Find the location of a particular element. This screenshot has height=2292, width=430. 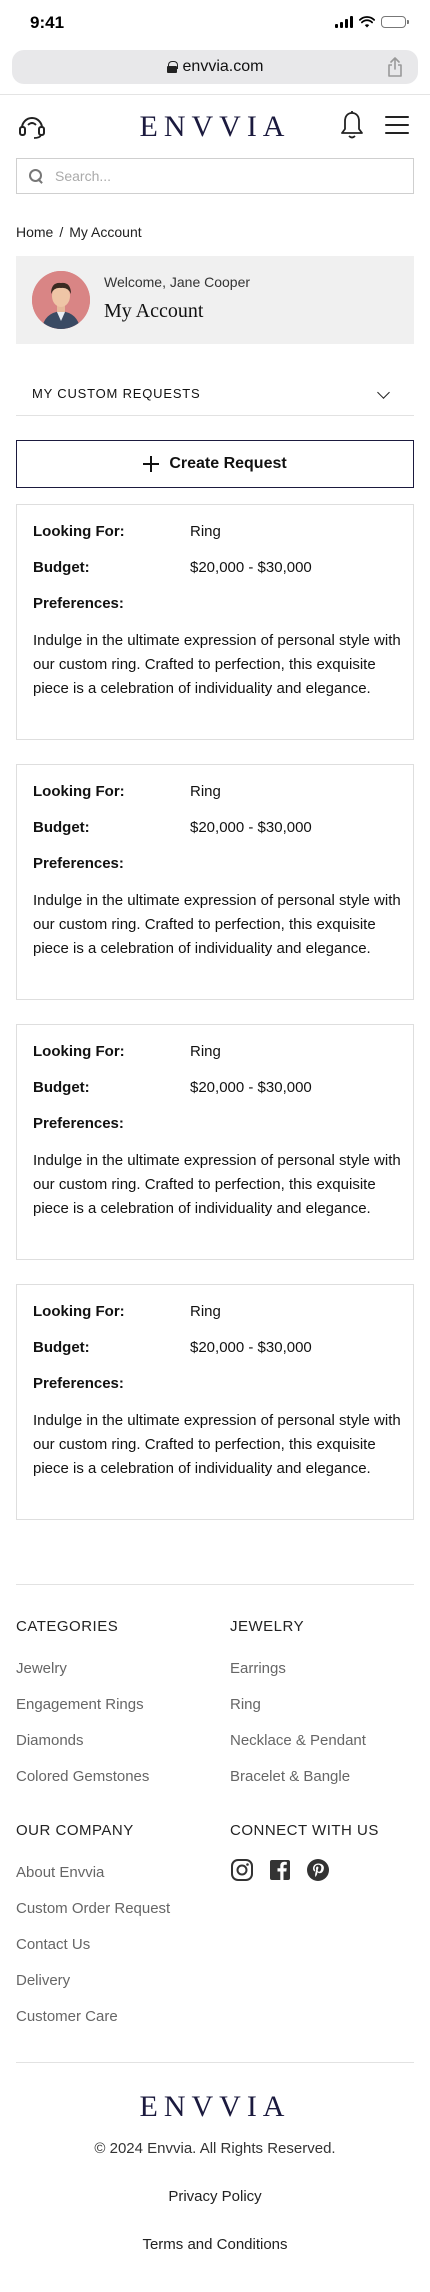

welcome-text: Welcome, Jane Cooper is located at coordinates (177, 282).